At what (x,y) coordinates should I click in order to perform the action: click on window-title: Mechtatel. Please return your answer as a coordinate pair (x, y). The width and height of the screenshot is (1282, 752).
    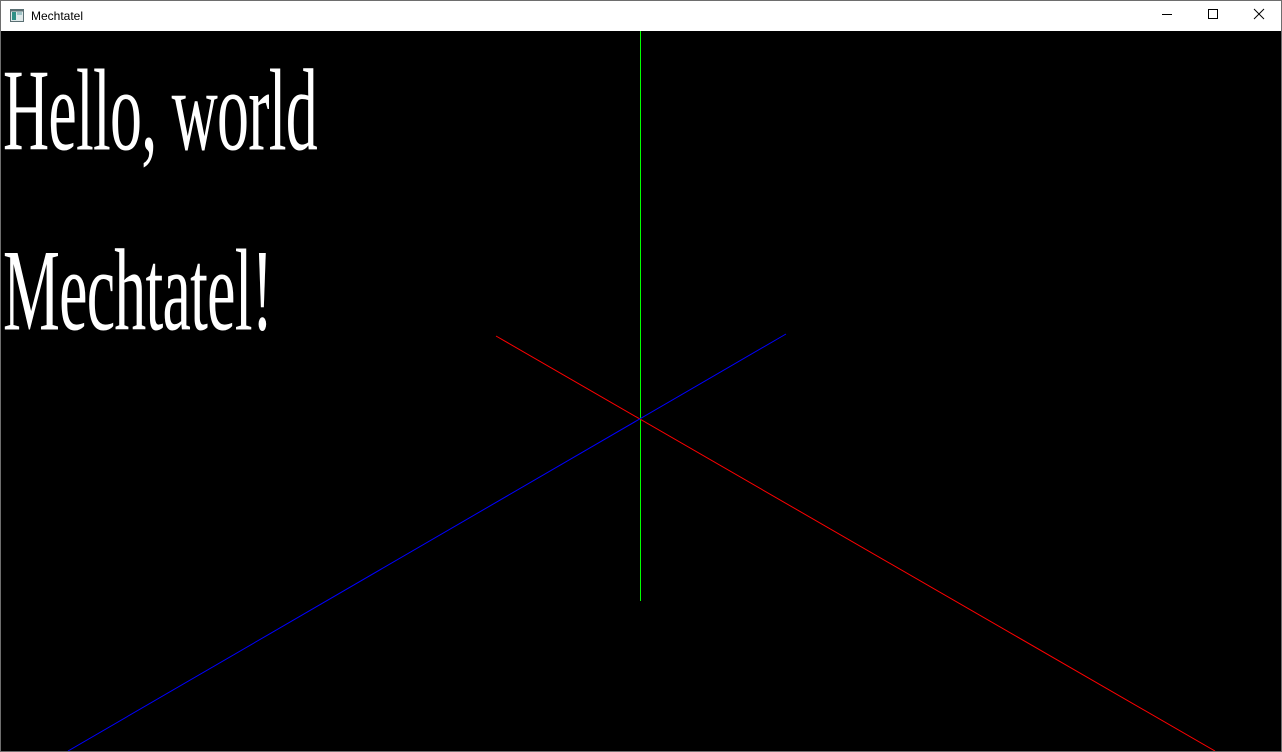
    Looking at the image, I should click on (57, 16).